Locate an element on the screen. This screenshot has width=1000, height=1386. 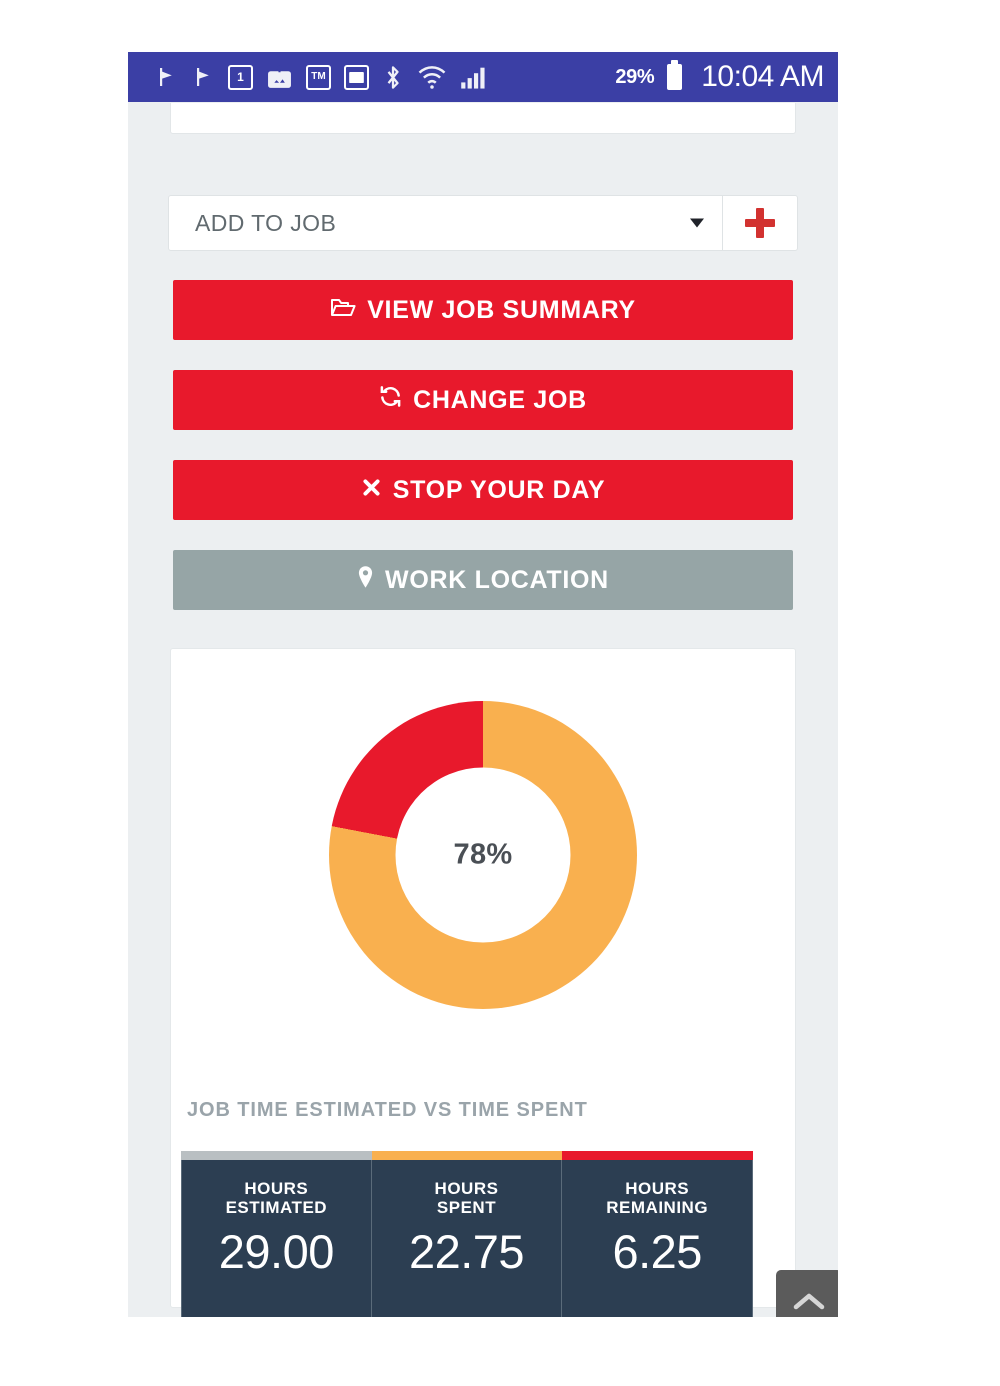
calendar-icon: 1 is located at coordinates (240, 77).